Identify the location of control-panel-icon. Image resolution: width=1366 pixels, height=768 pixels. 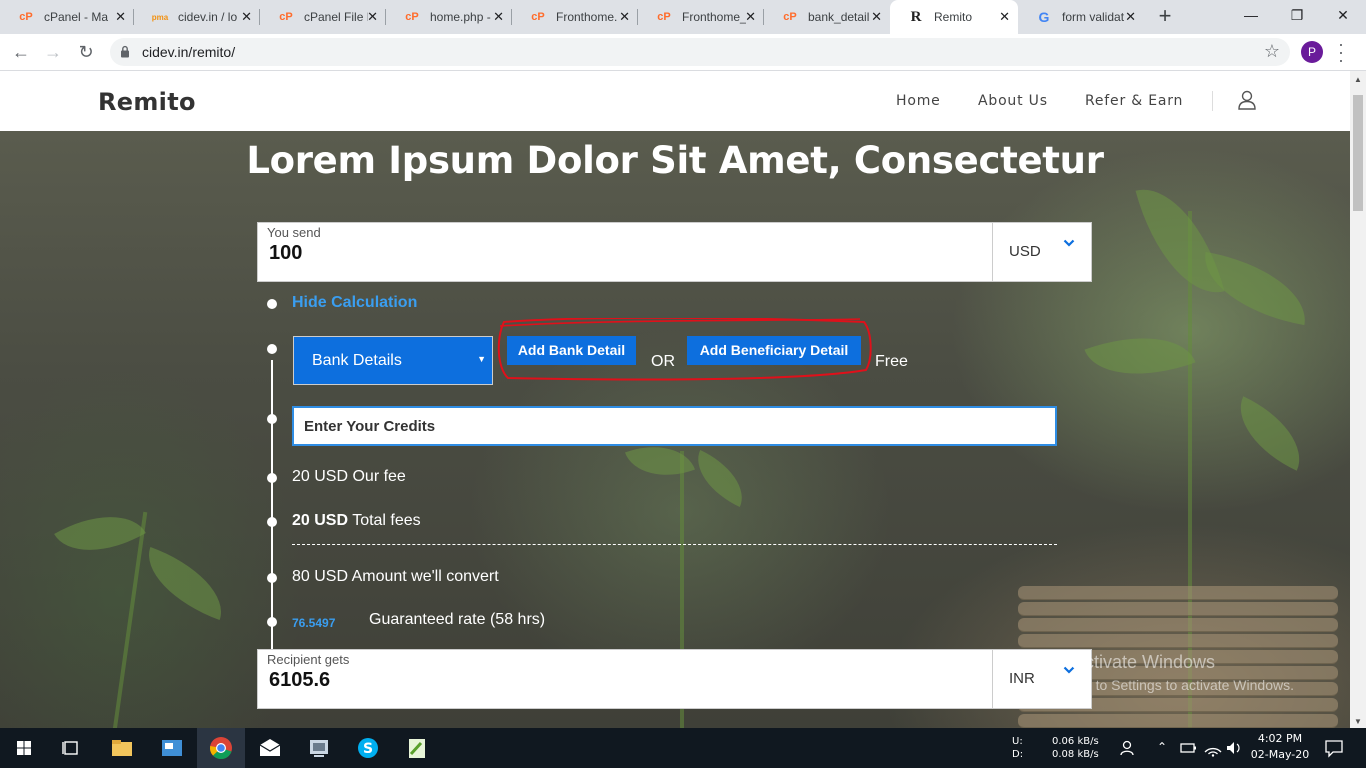
(172, 748).